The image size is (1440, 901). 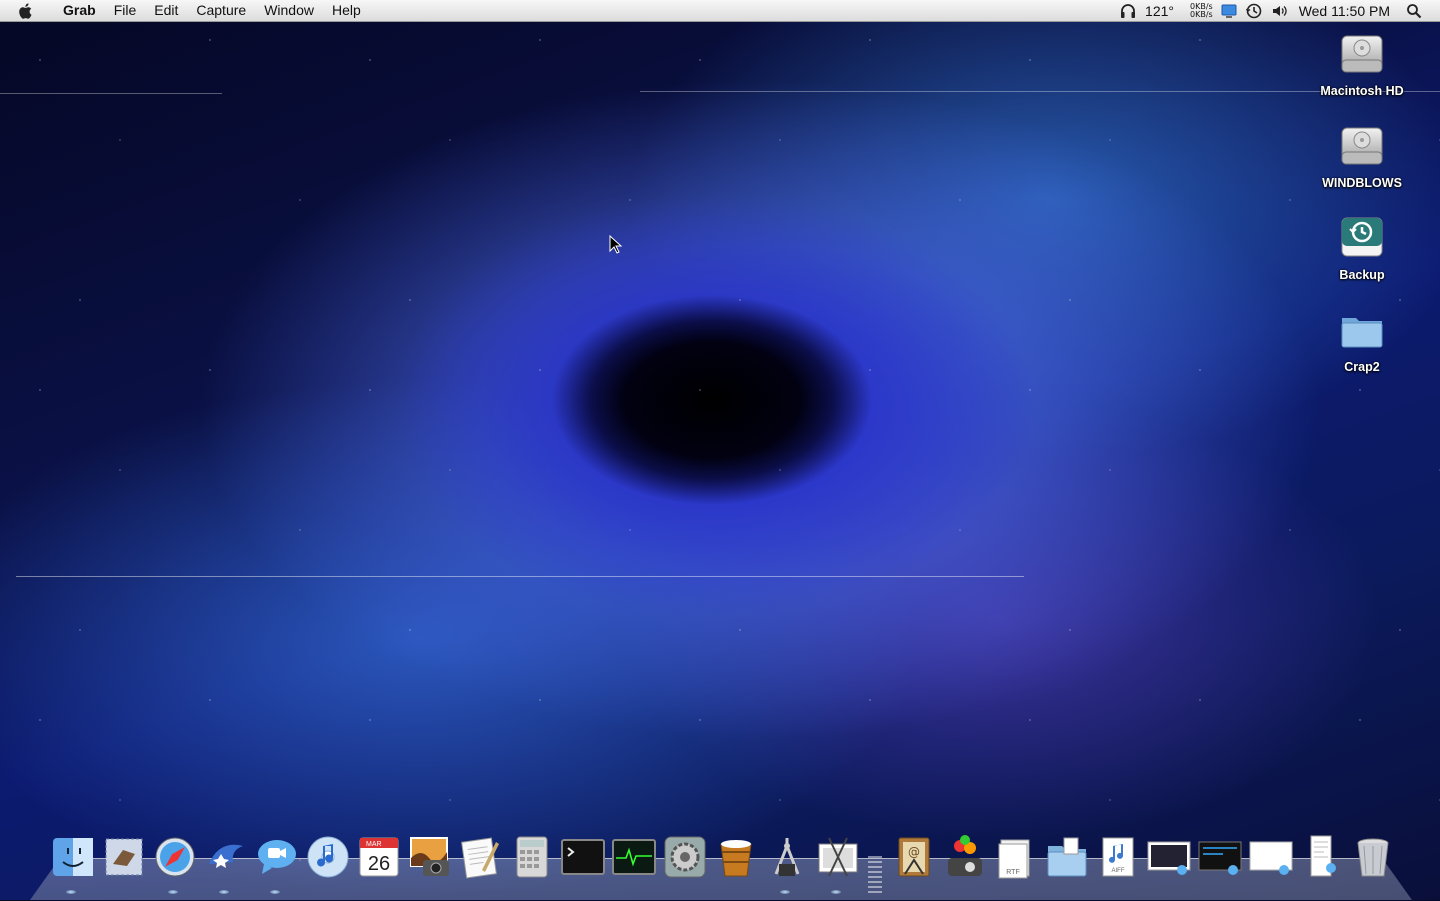 What do you see at coordinates (1414, 11) in the screenshot?
I see `spotlight-search-icon` at bounding box center [1414, 11].